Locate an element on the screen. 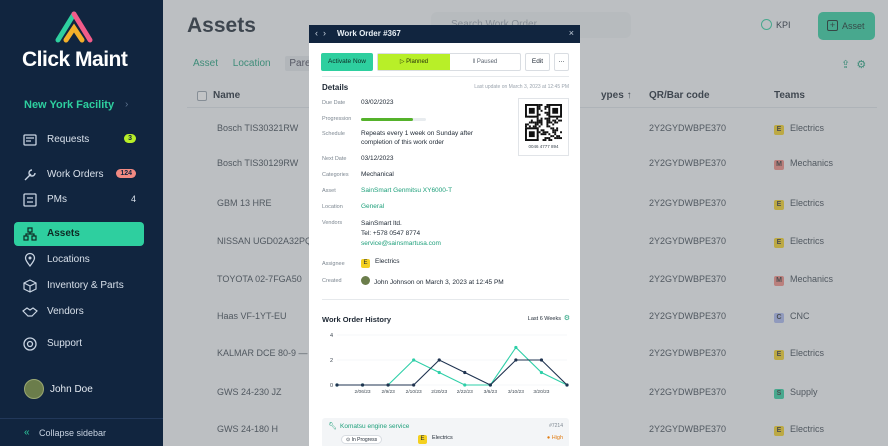 The image size is (888, 446). work-orders-badge: 124 is located at coordinates (126, 173).